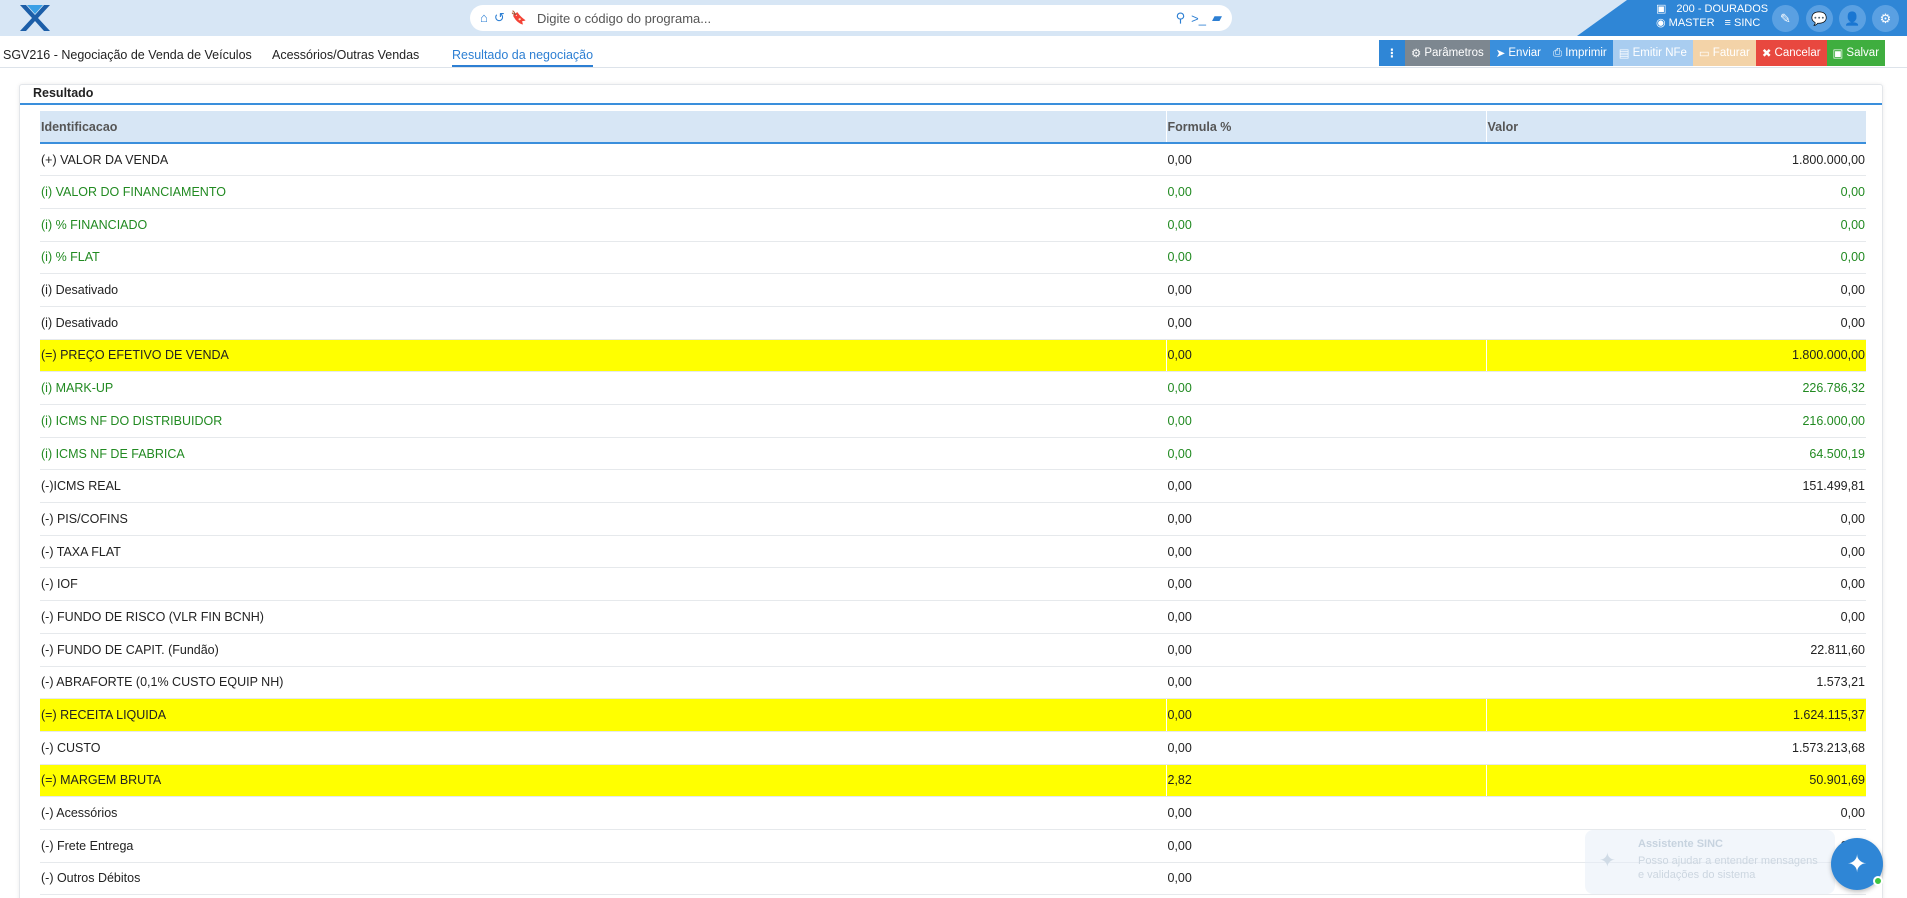  I want to click on table-row: (i) % FLAT 0,00 0,00, so click(953, 258).